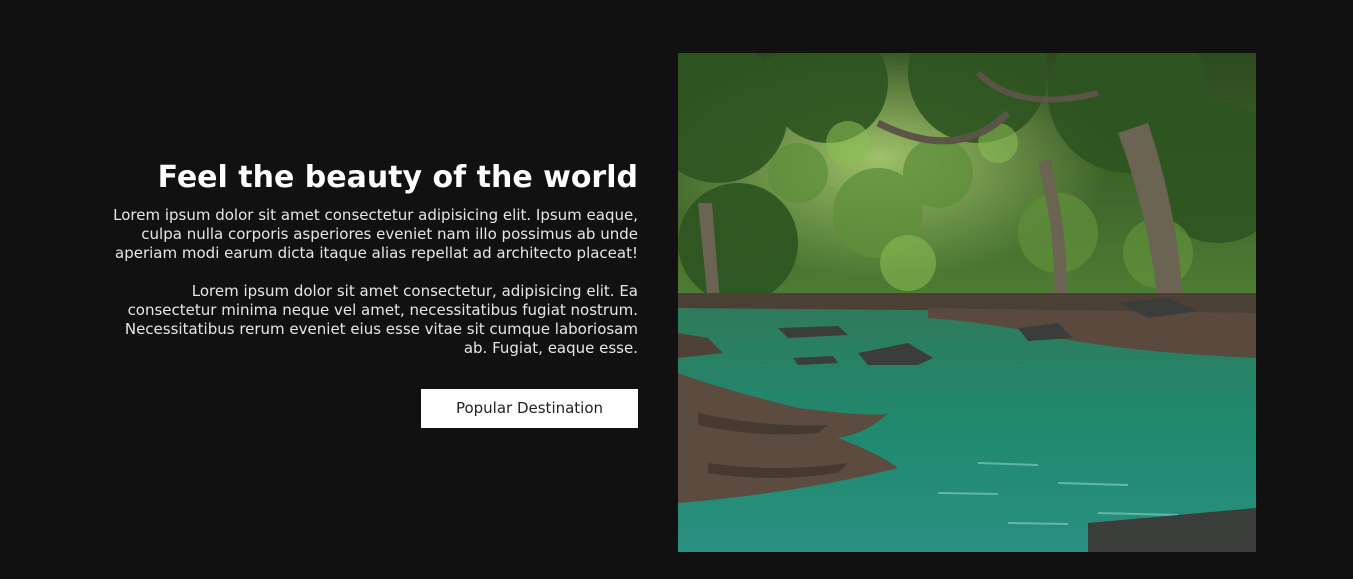 This screenshot has width=1353, height=579. Describe the element at coordinates (529, 408) in the screenshot. I see `popular-destination-button: Popular Destination` at that location.